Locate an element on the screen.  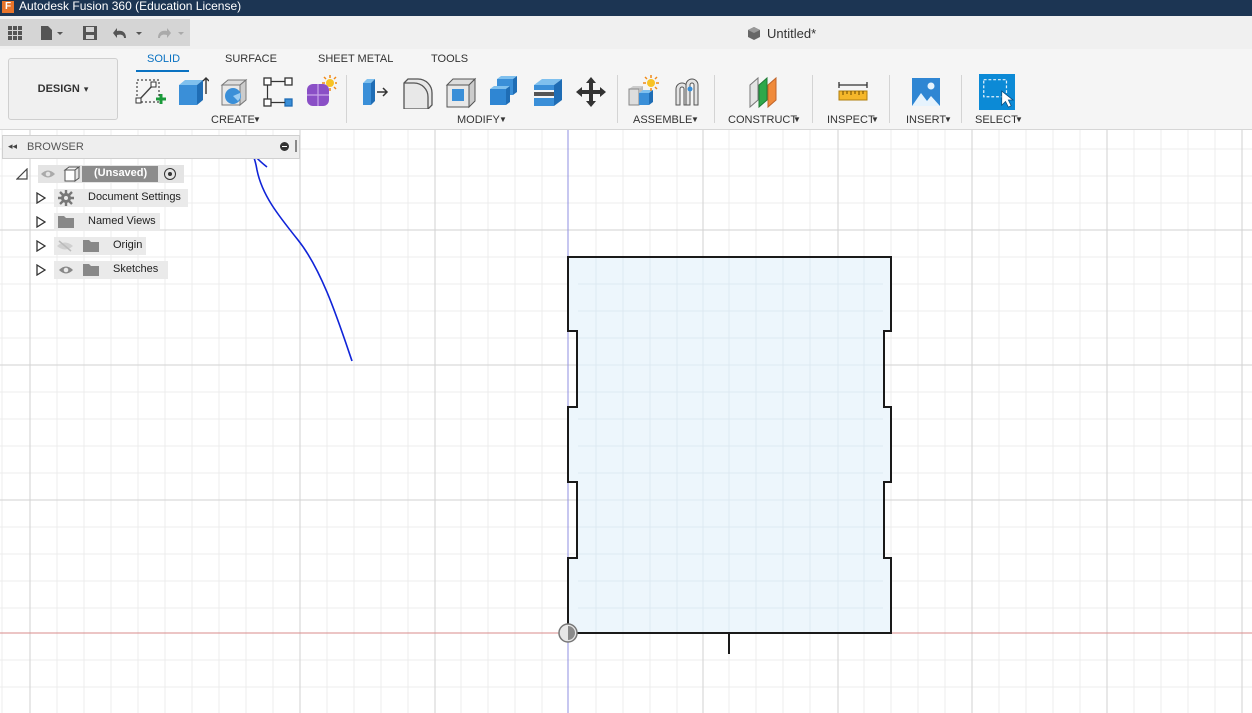
panel-resize-handle-icon is located at coordinates (296, 146).